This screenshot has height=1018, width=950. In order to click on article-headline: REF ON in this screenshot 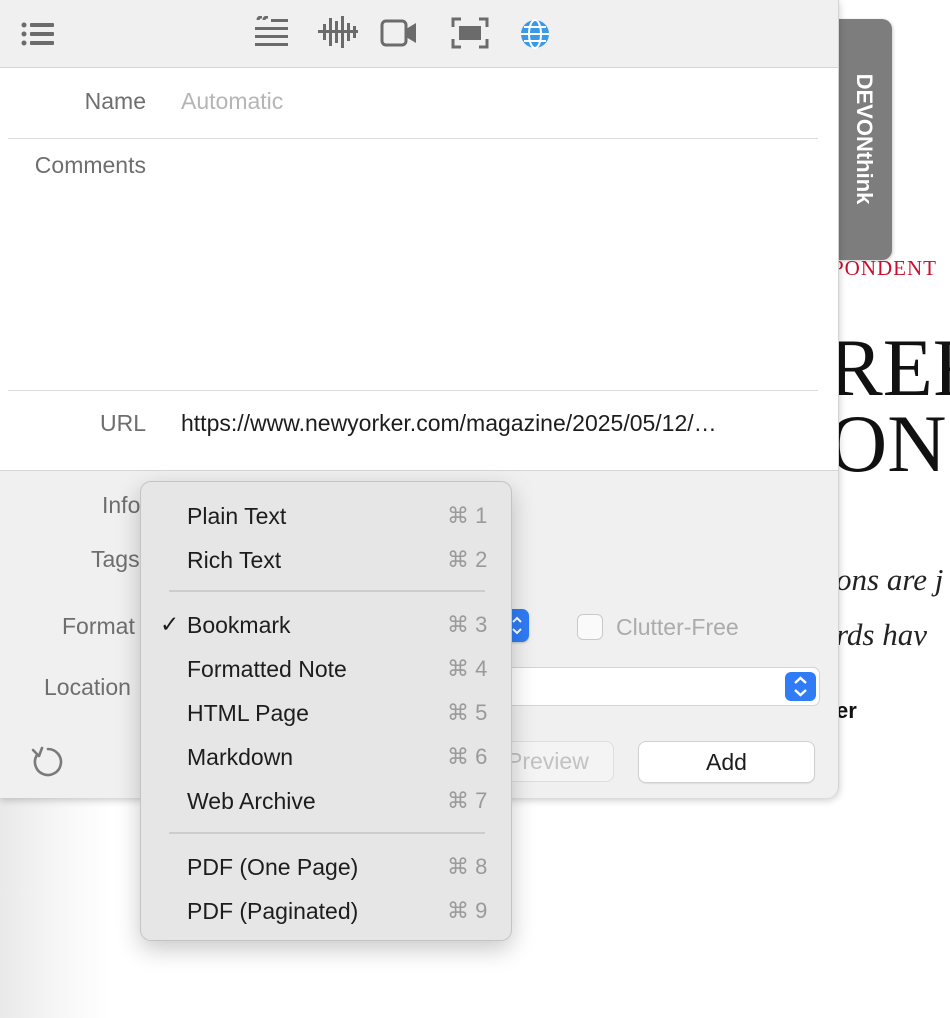, I will do `click(889, 405)`.